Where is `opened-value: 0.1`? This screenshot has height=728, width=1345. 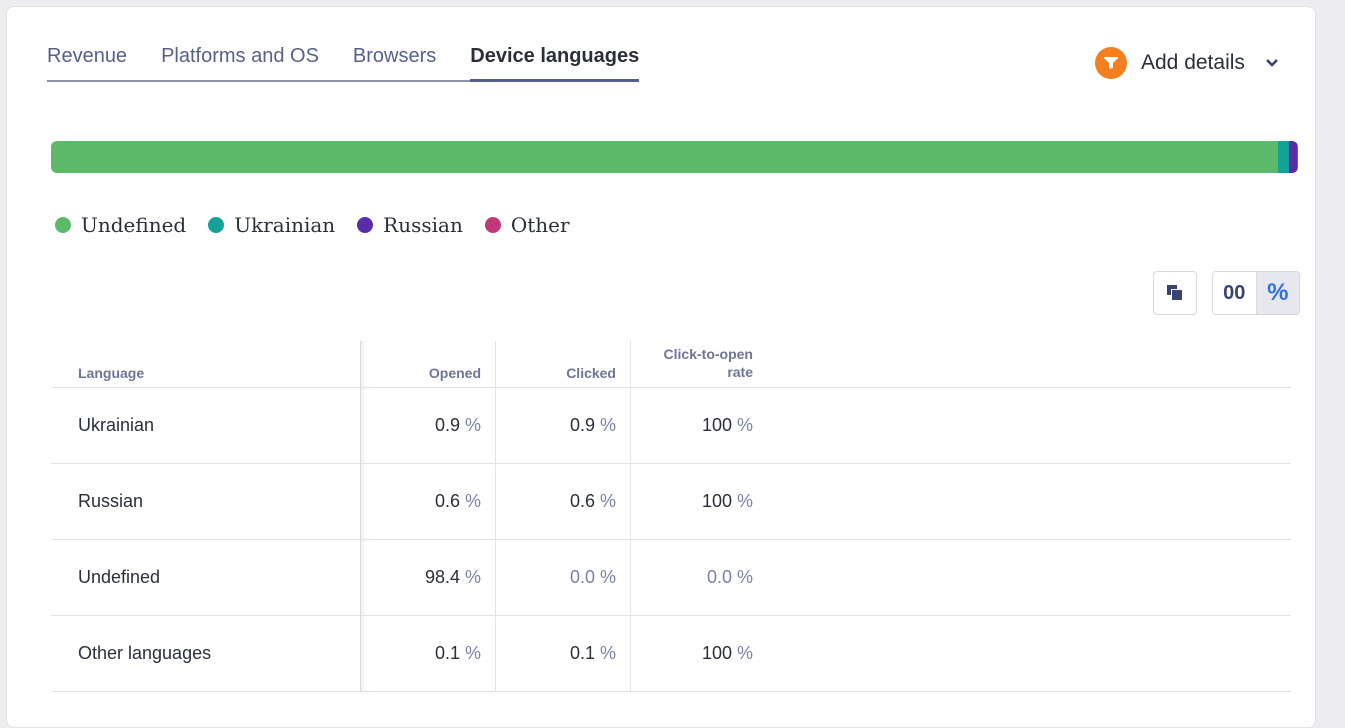 opened-value: 0.1 is located at coordinates (447, 653).